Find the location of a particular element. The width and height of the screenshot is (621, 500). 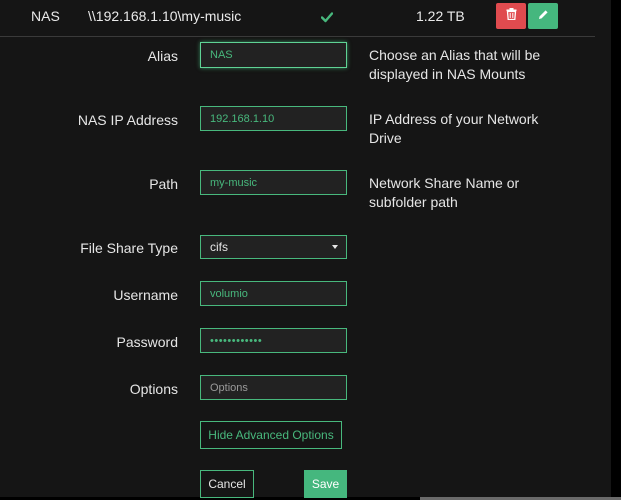

trash-icon is located at coordinates (511, 16).